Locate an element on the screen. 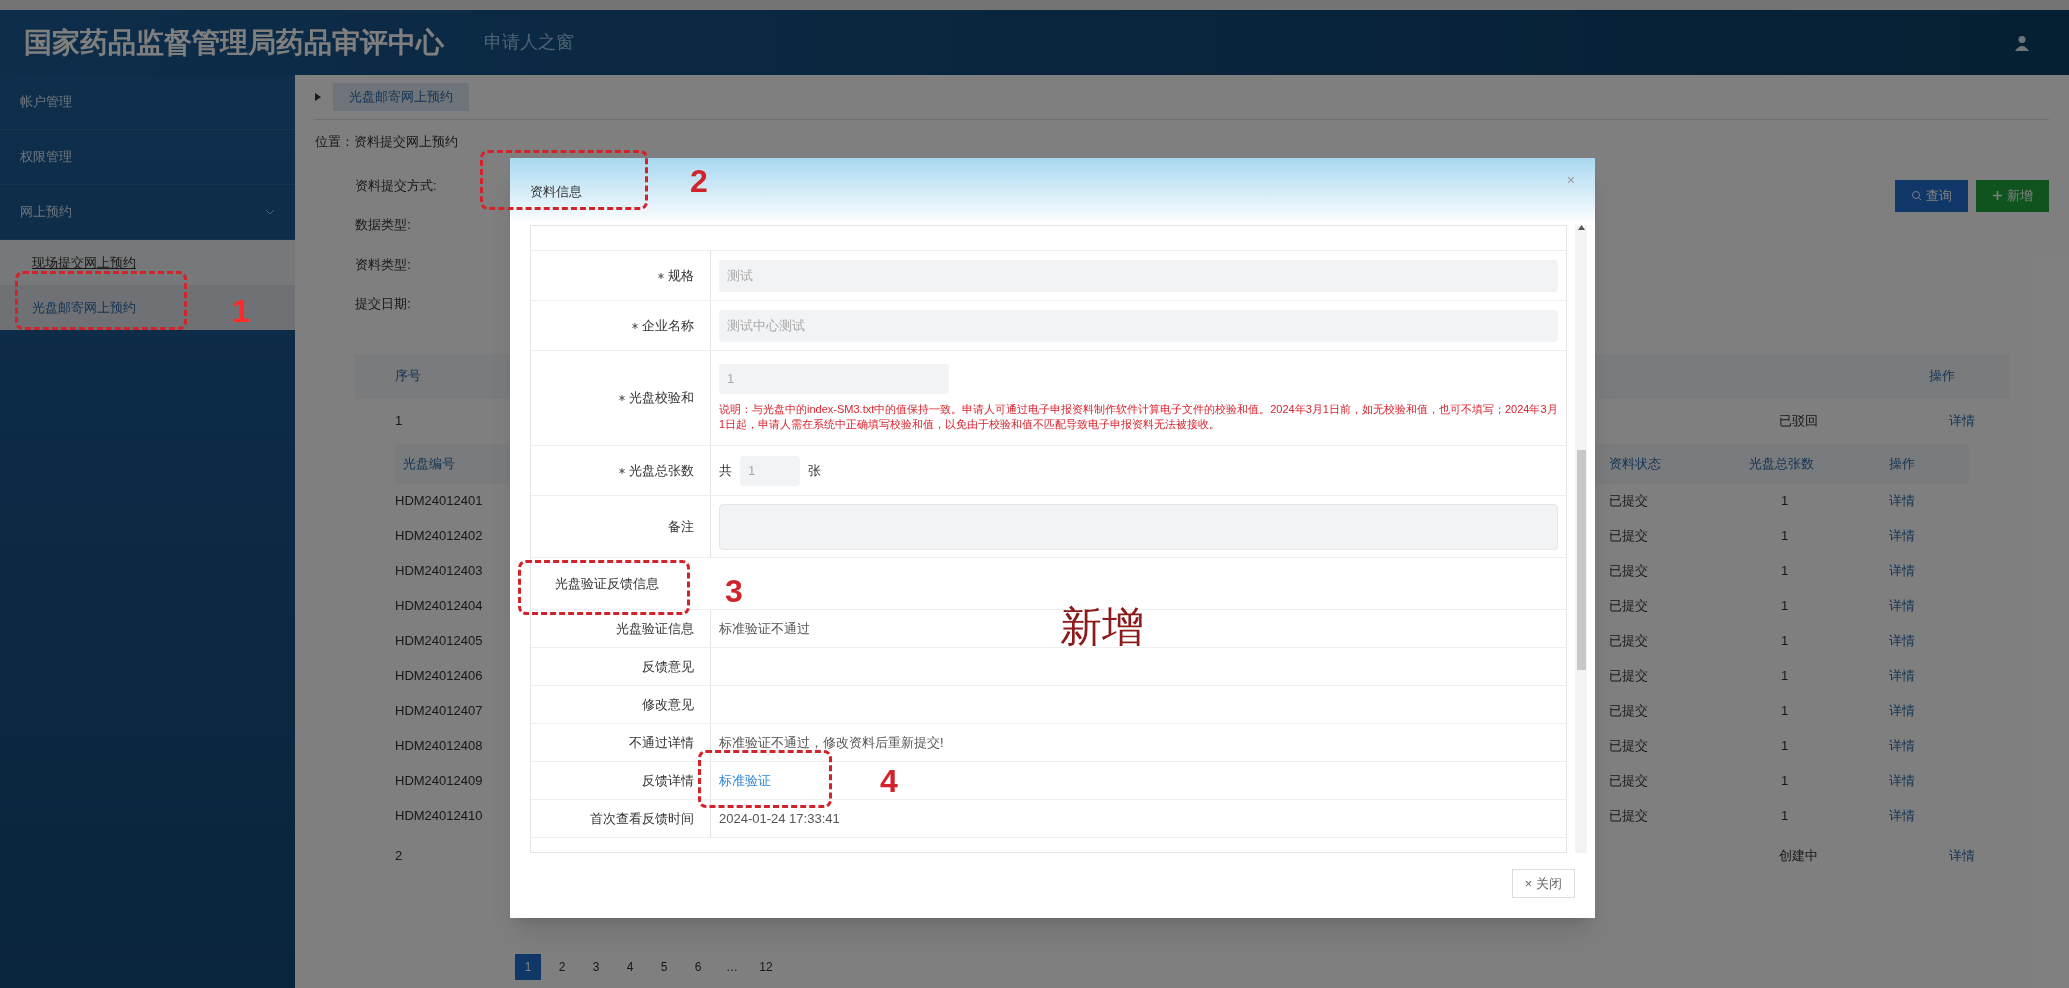 The image size is (2069, 988). column-header: 资料状态 is located at coordinates (1635, 463).